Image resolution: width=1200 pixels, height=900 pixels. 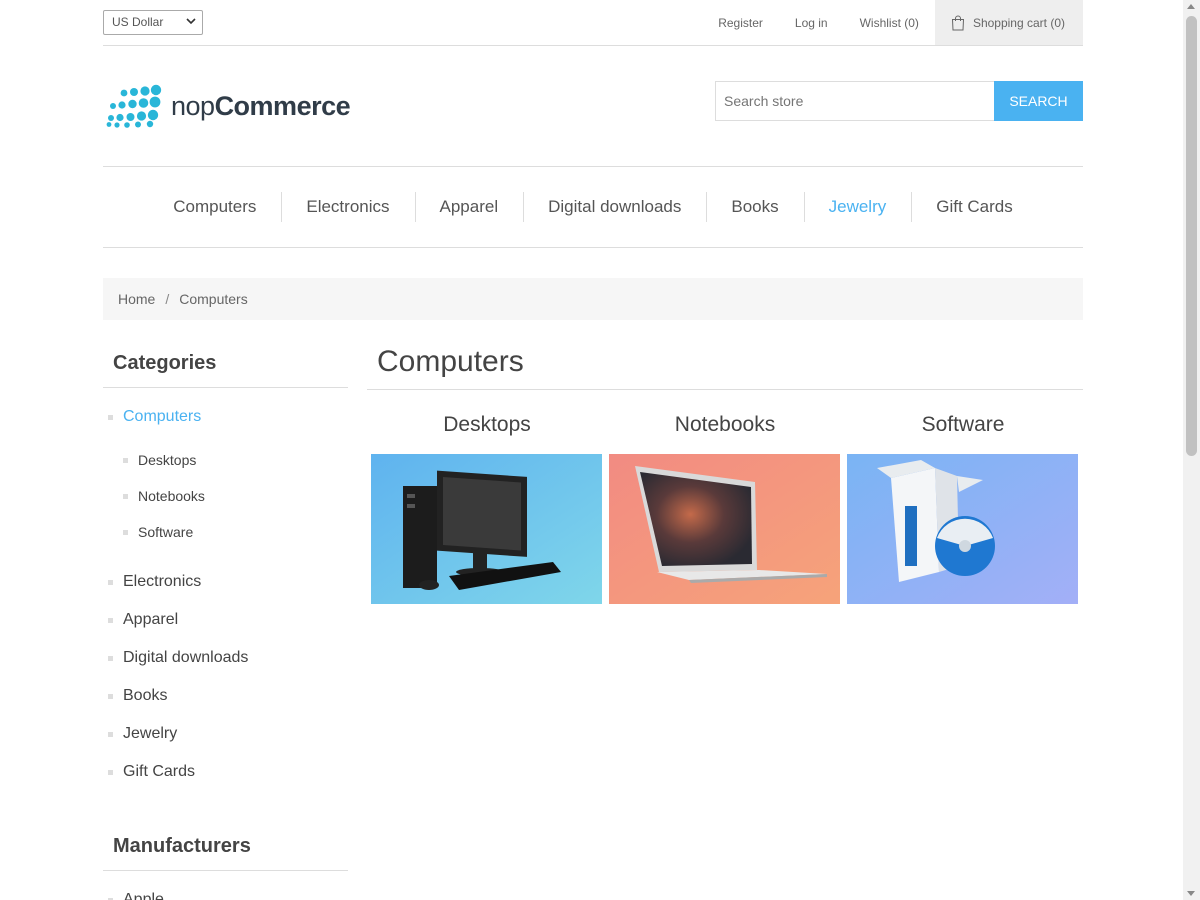 I want to click on breadcrumb: Home / Computers, so click(x=593, y=299).